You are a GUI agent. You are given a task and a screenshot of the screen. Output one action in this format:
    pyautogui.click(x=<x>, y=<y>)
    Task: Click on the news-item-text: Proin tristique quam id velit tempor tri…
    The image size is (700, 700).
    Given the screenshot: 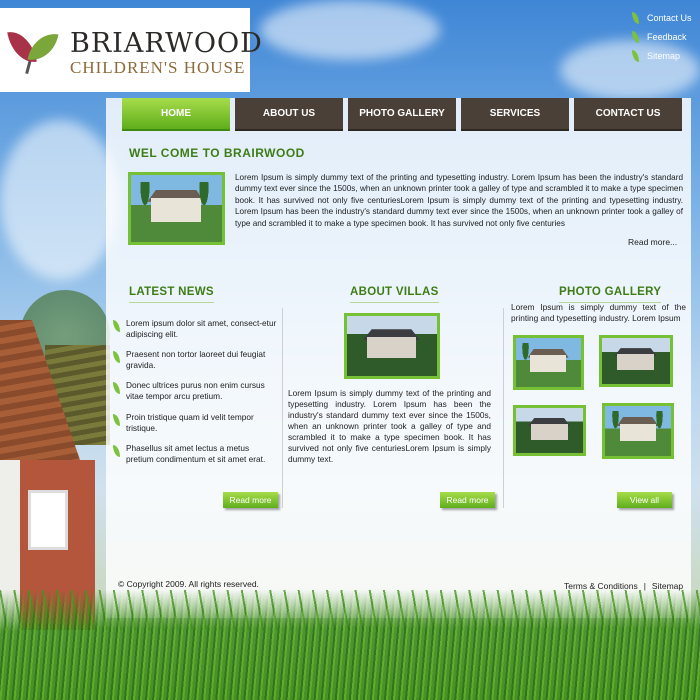 What is the action you would take?
    pyautogui.click(x=190, y=422)
    